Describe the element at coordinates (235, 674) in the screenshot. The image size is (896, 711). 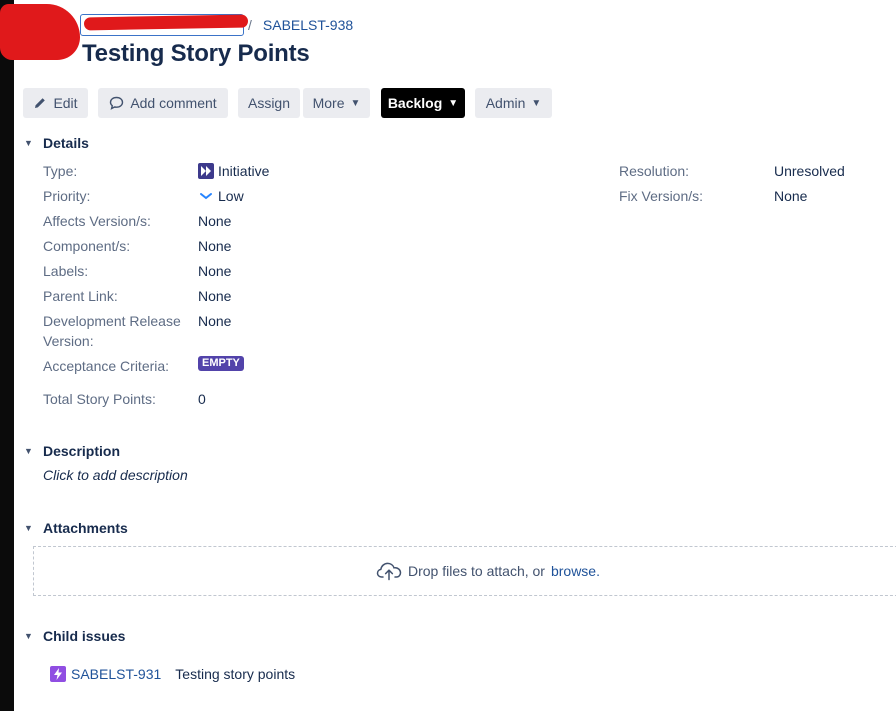
I see `child-issue-summary: Testing story points` at that location.